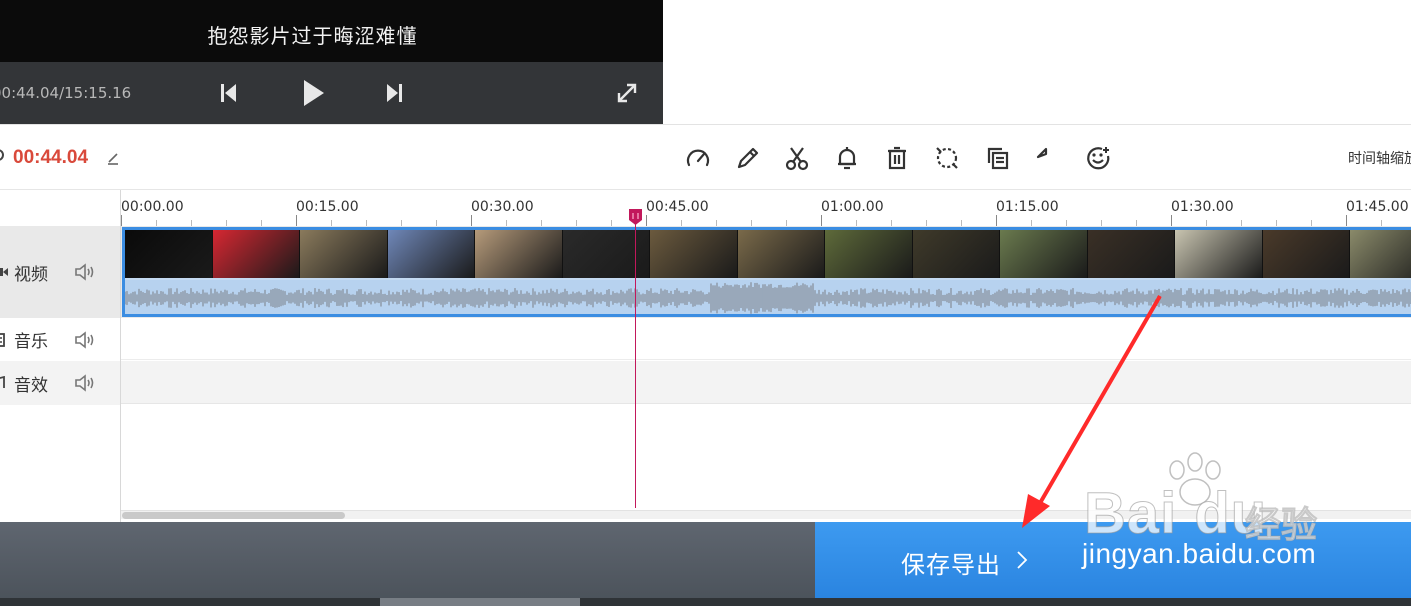 This screenshot has height=606, width=1411. What do you see at coordinates (2, 155) in the screenshot?
I see `clock-icon` at bounding box center [2, 155].